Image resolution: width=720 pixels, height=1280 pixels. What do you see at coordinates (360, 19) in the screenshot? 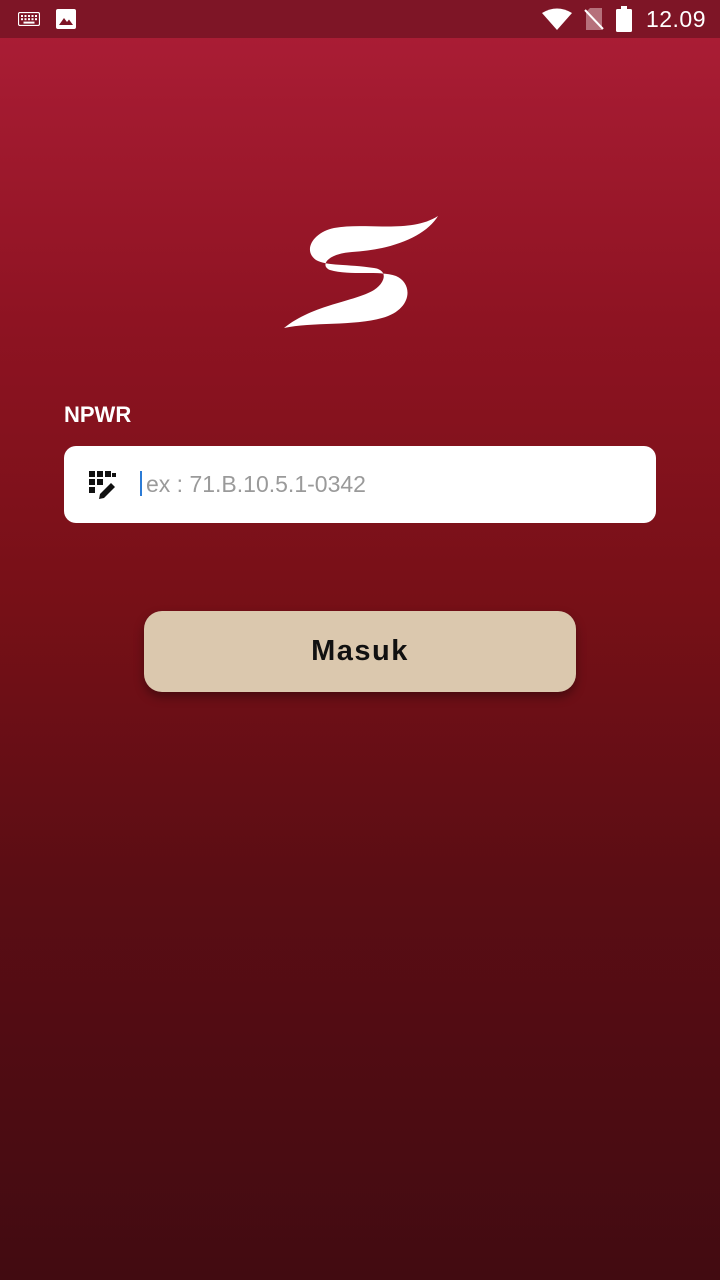
I see `status-bar: 12.09` at bounding box center [360, 19].